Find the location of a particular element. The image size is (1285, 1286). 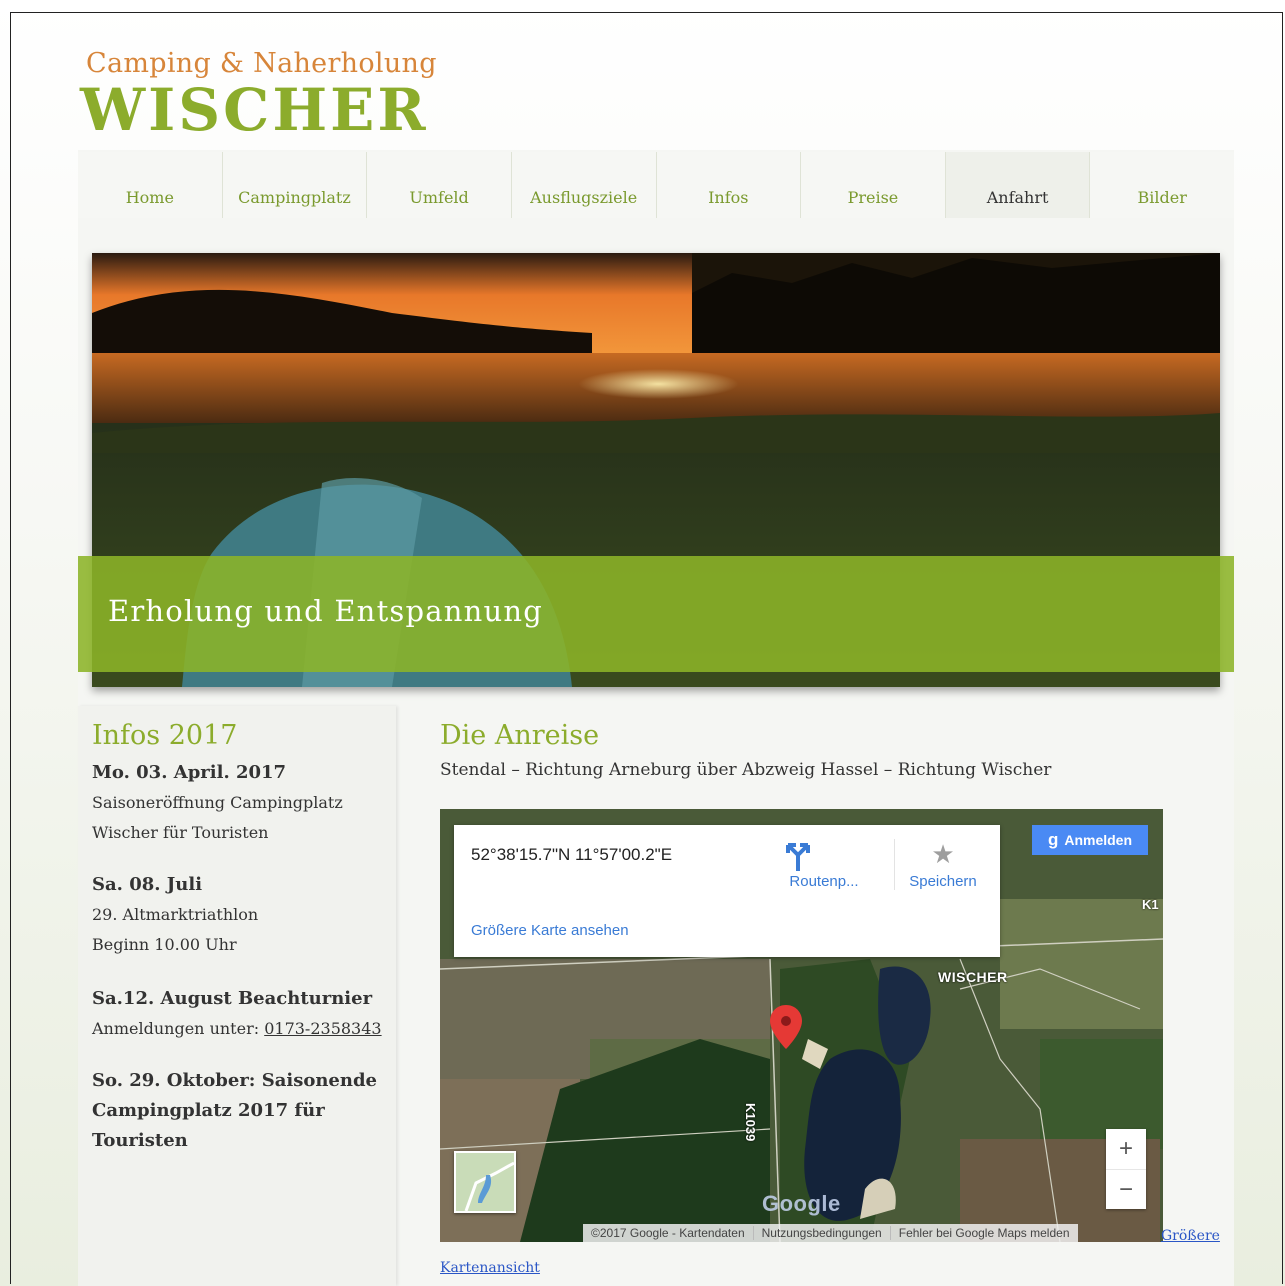

map-layer-icon is located at coordinates (485, 1182).